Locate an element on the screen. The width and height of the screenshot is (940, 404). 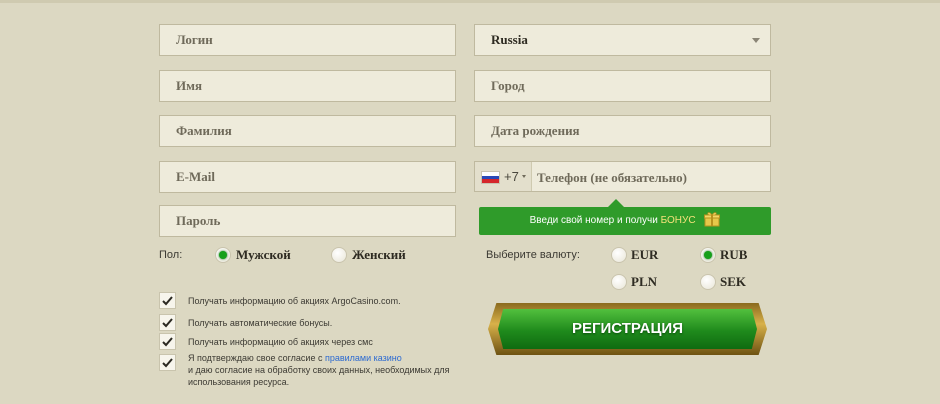
bonus-text: Введи свой номер и получи is located at coordinates (595, 220).